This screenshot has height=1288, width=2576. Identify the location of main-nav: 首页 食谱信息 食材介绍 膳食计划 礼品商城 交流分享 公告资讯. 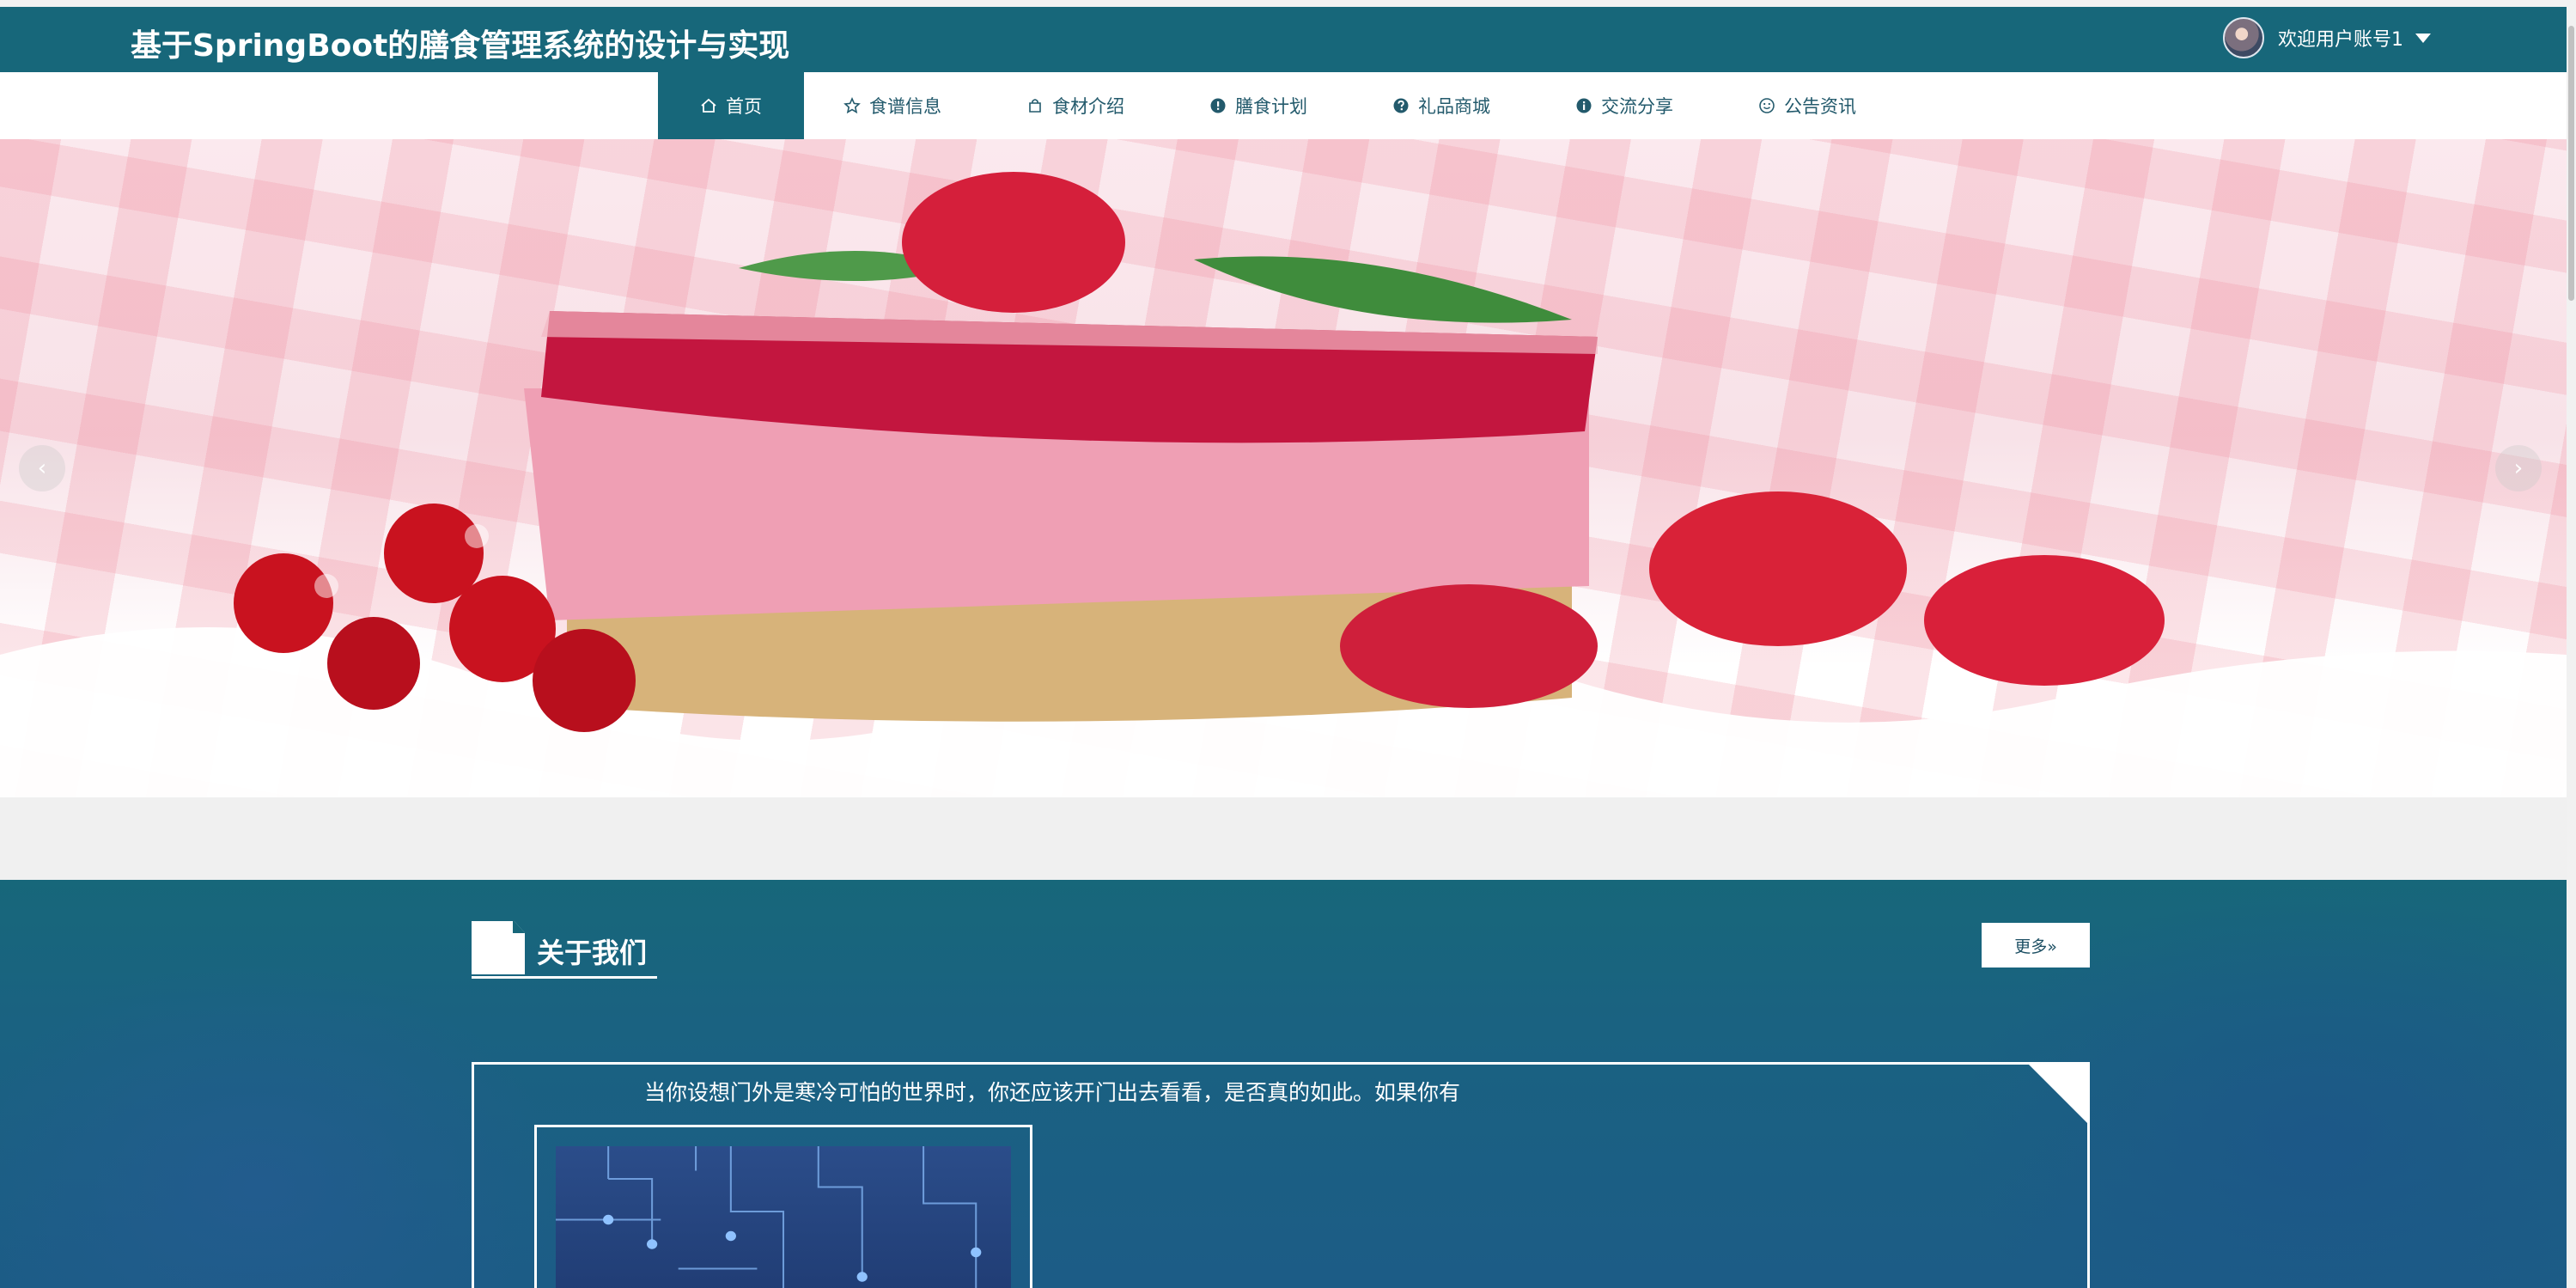
(1283, 105).